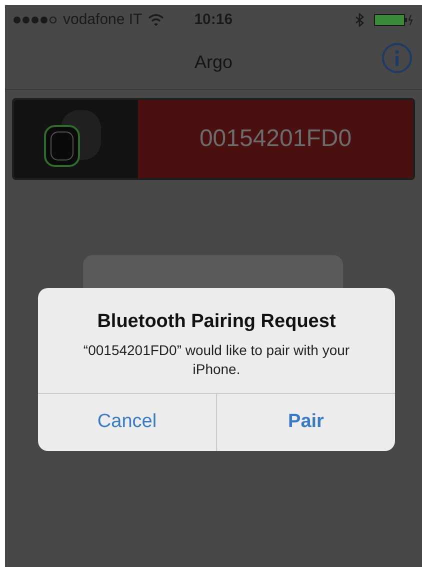 The width and height of the screenshot is (422, 567). Describe the element at coordinates (359, 20) in the screenshot. I see `bluetooth-icon` at that location.